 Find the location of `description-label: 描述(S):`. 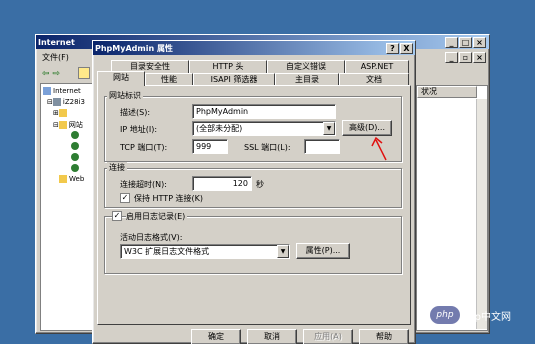

description-label: 描述(S): is located at coordinates (135, 112).